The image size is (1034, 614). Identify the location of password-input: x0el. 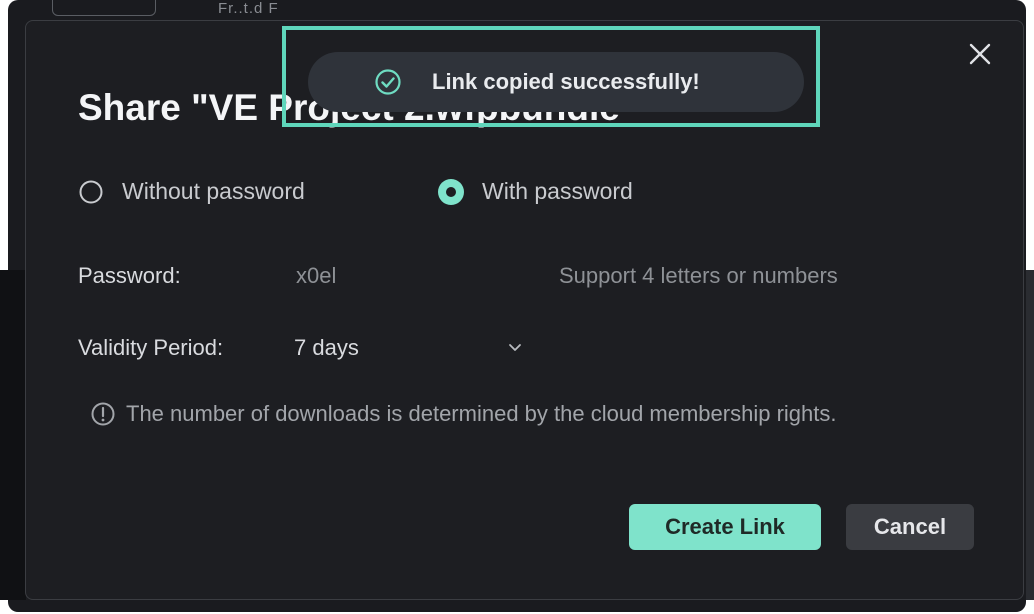
(421, 276).